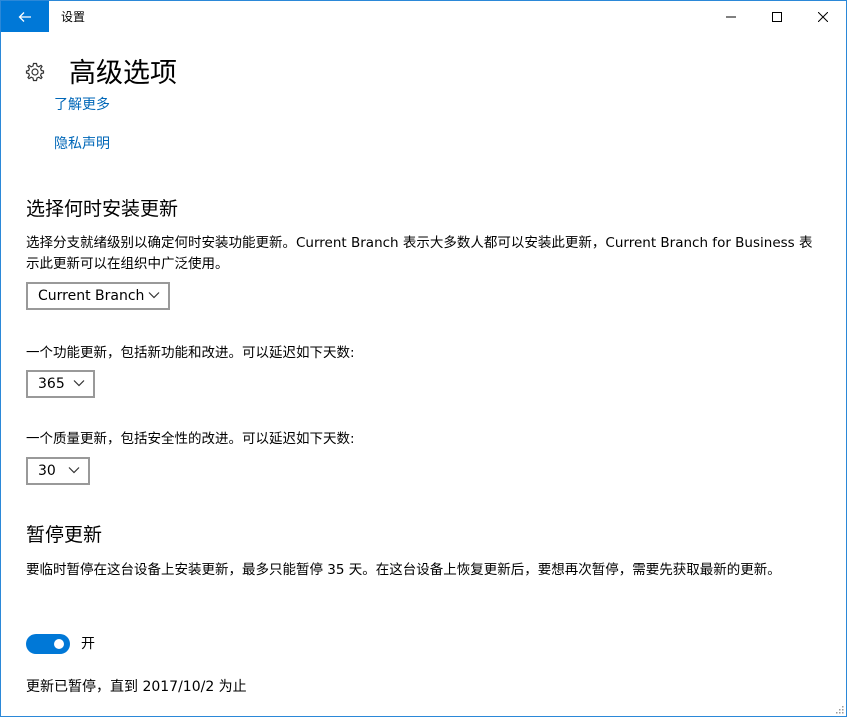  What do you see at coordinates (136, 687) in the screenshot?
I see `pause-status: 更新已暂停，直到 2017/10/2 为止` at bounding box center [136, 687].